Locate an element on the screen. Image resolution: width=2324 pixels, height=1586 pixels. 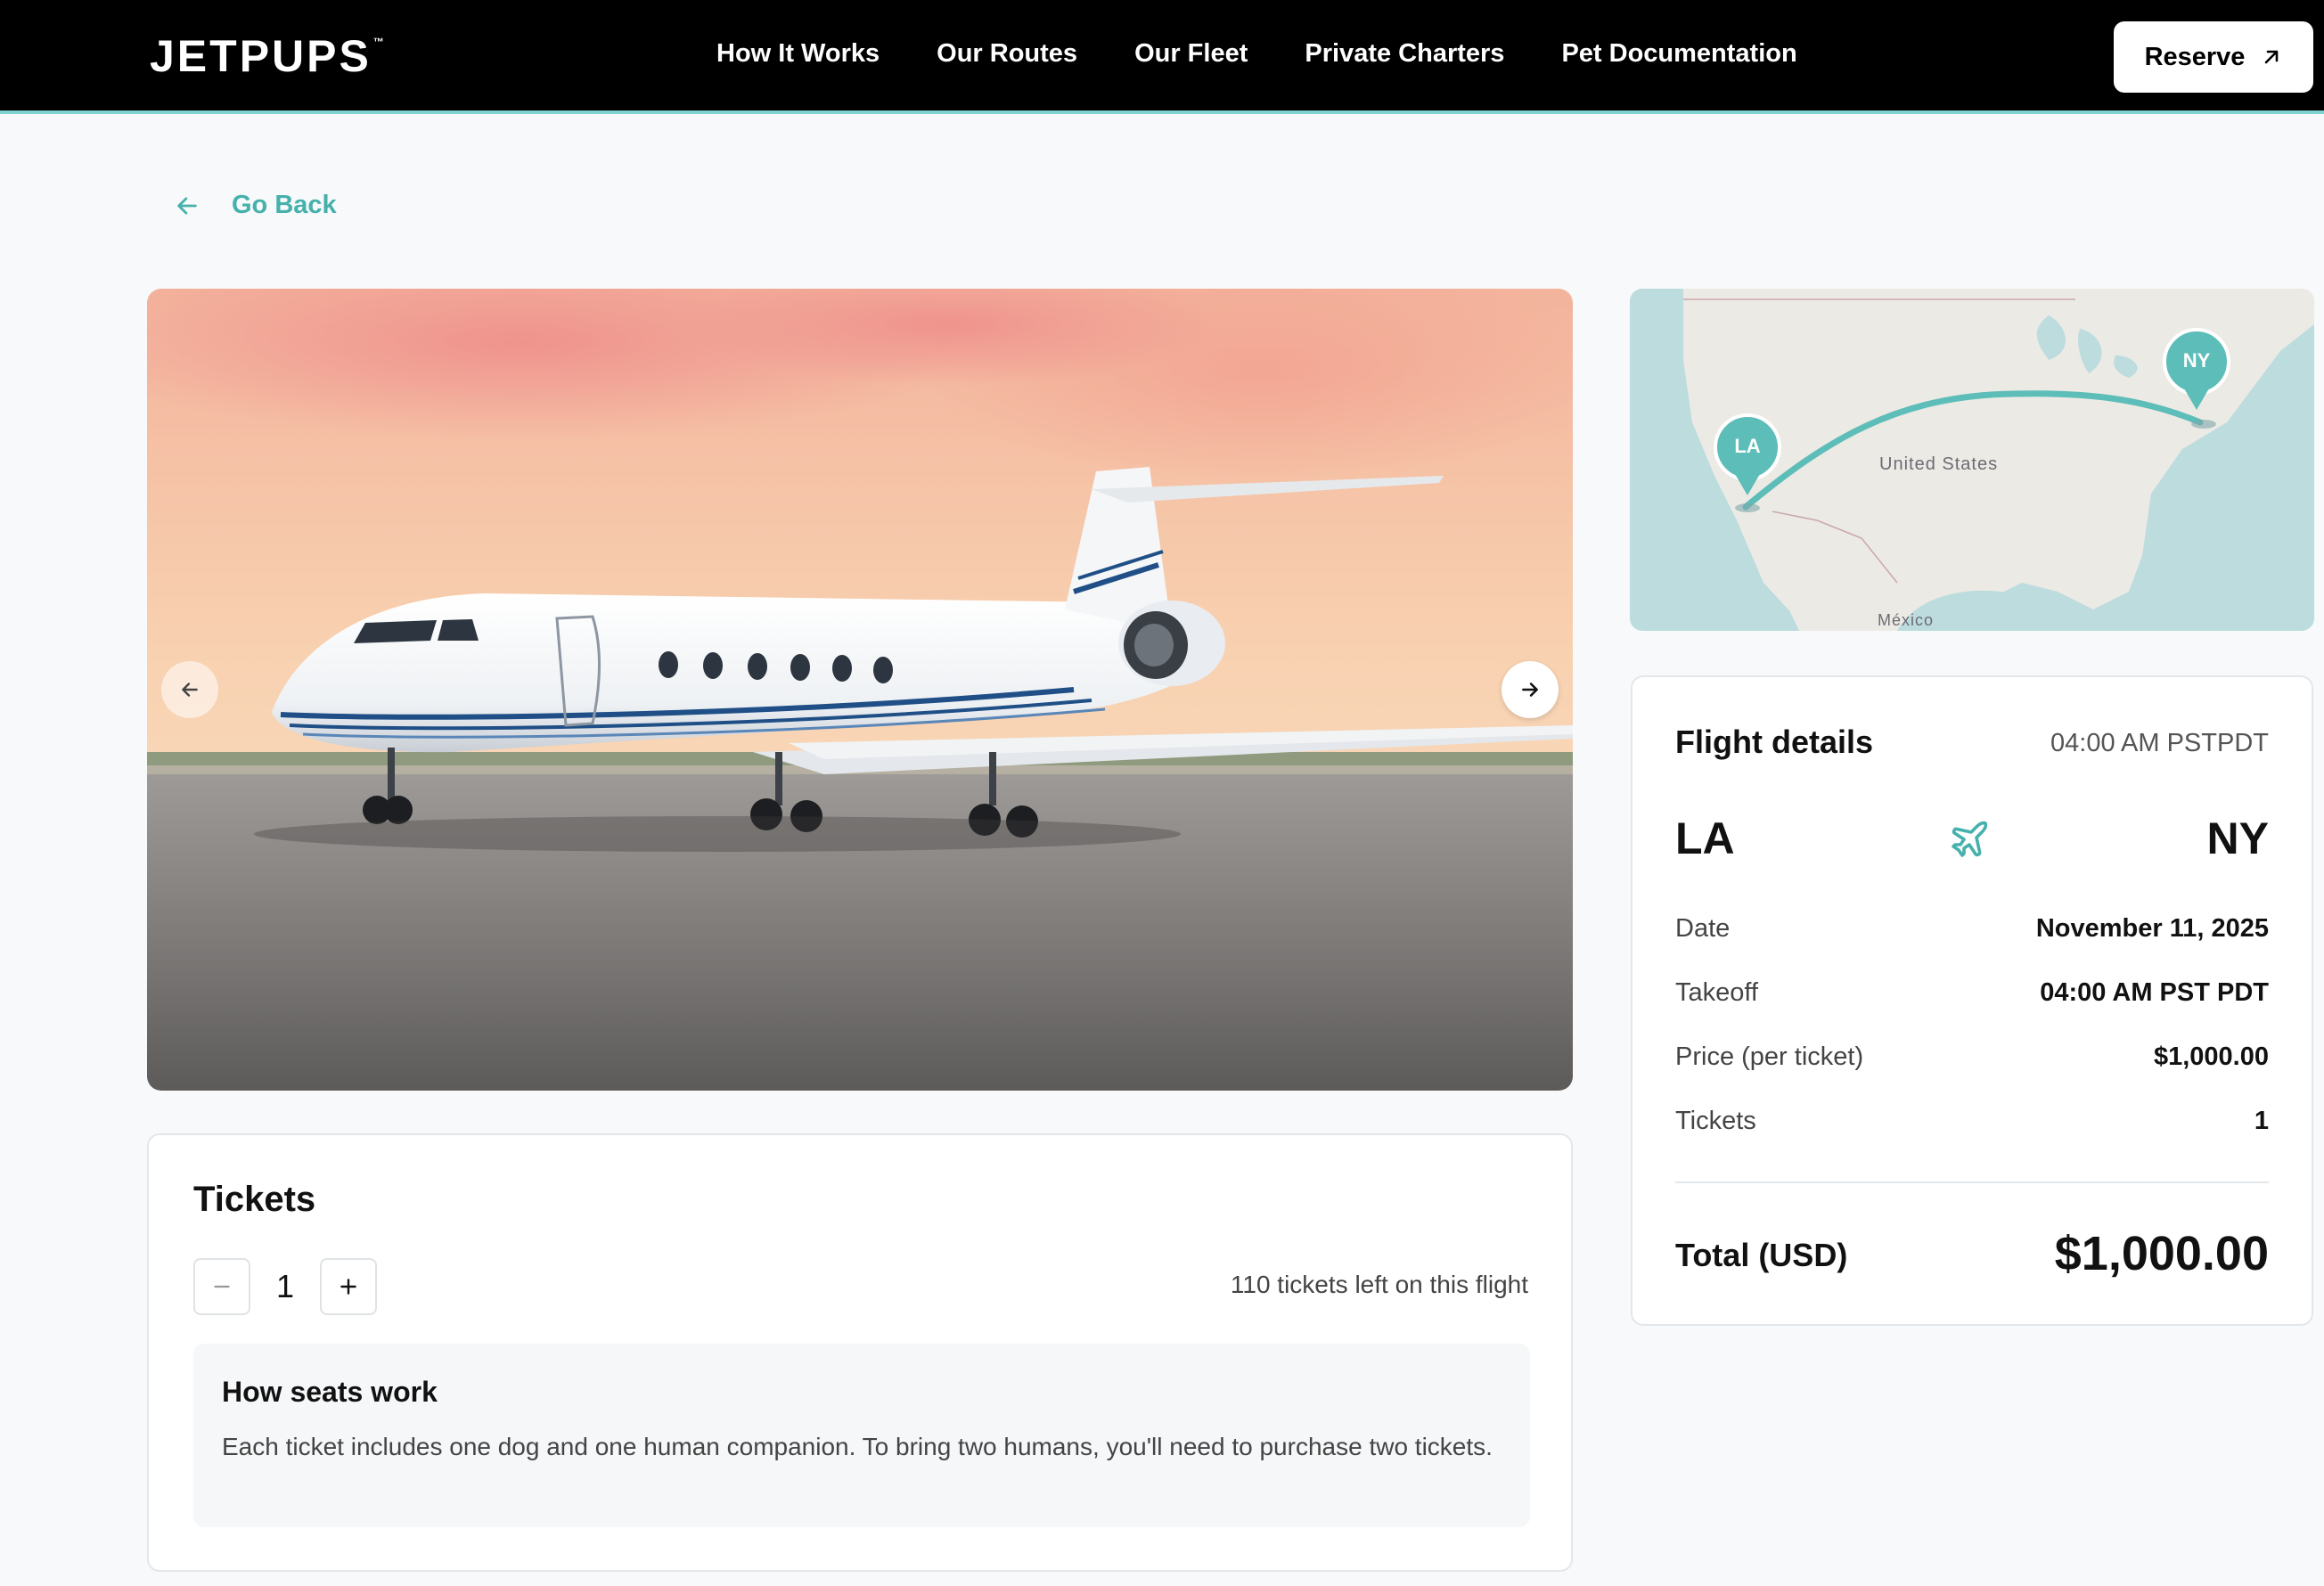
detail-row-date: Date November 11, 2025 is located at coordinates (1972, 928).